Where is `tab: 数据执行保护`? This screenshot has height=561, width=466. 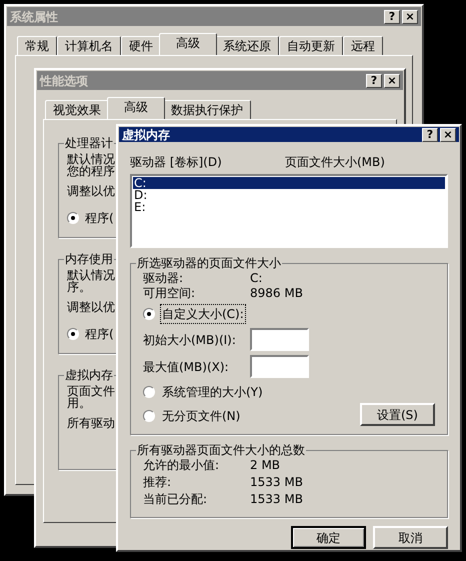
tab: 数据执行保护 is located at coordinates (207, 109).